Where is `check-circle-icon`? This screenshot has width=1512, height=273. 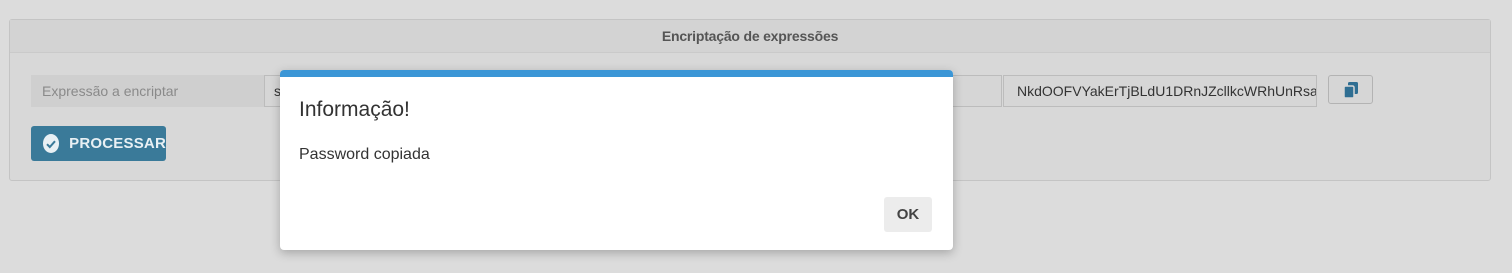
check-circle-icon is located at coordinates (51, 143).